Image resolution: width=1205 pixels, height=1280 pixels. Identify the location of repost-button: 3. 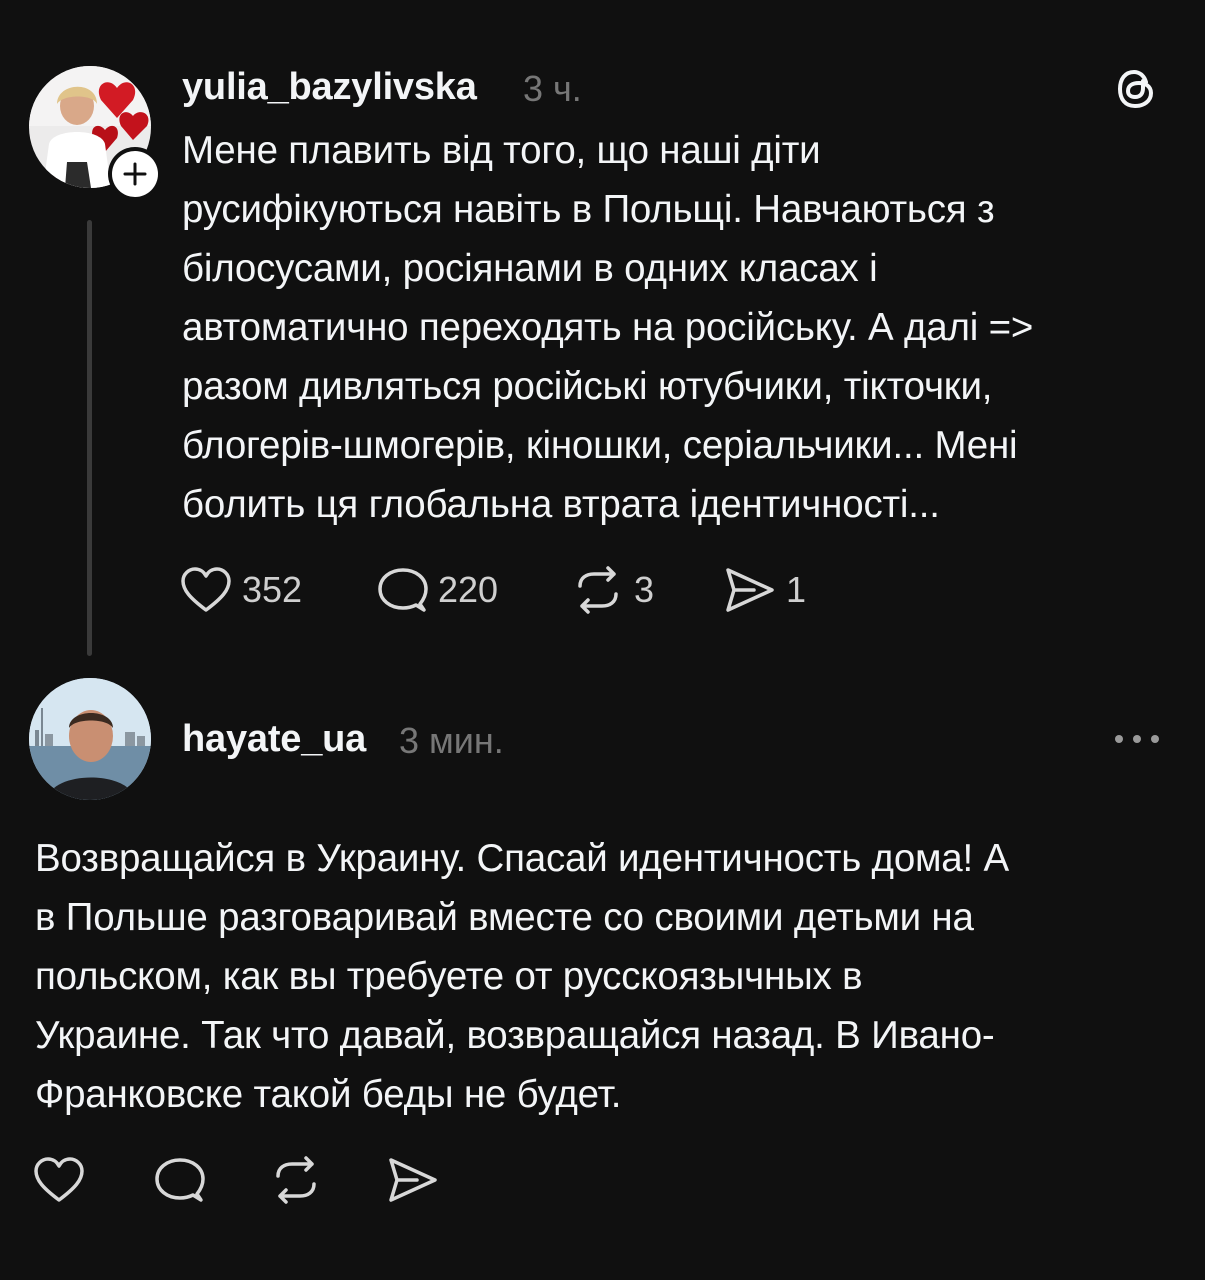
(613, 590).